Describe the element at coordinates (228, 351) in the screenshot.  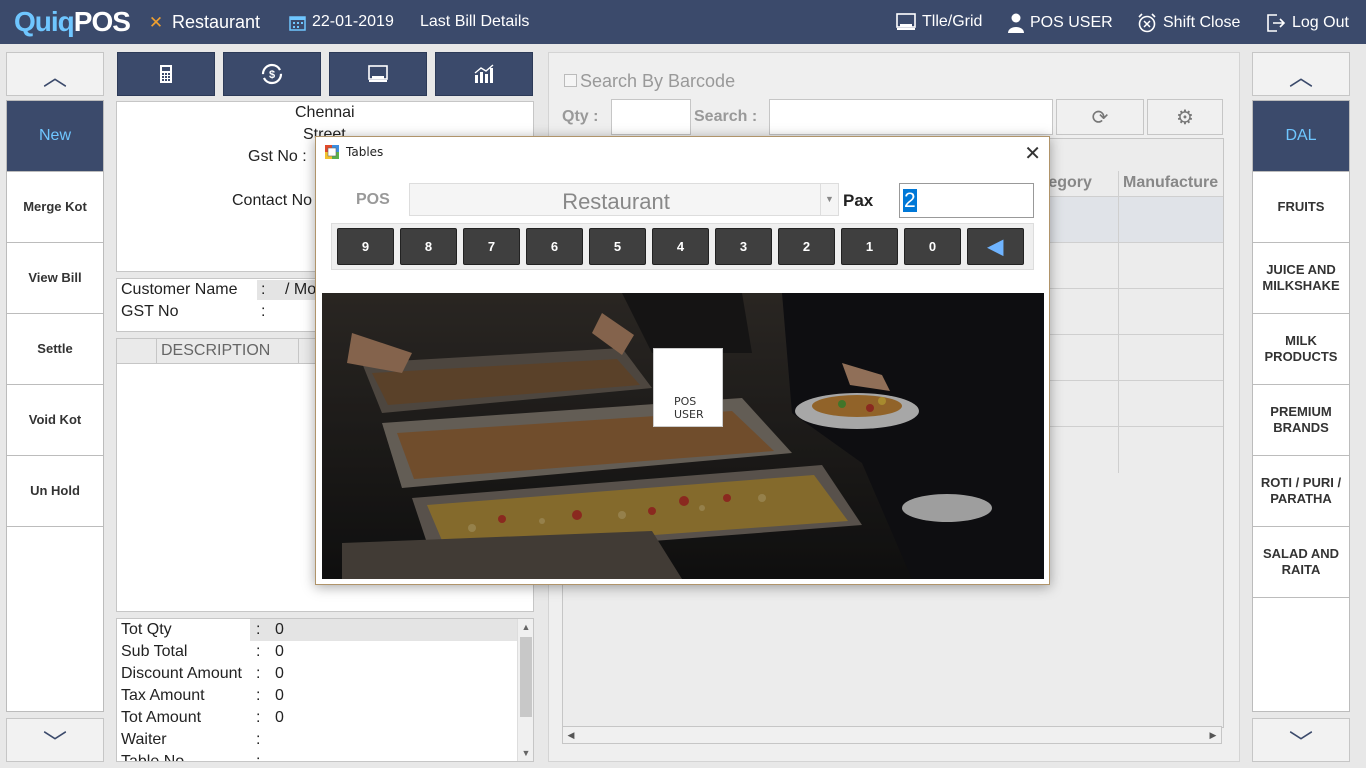
I see `description-column-header: DESCRIPTION` at that location.